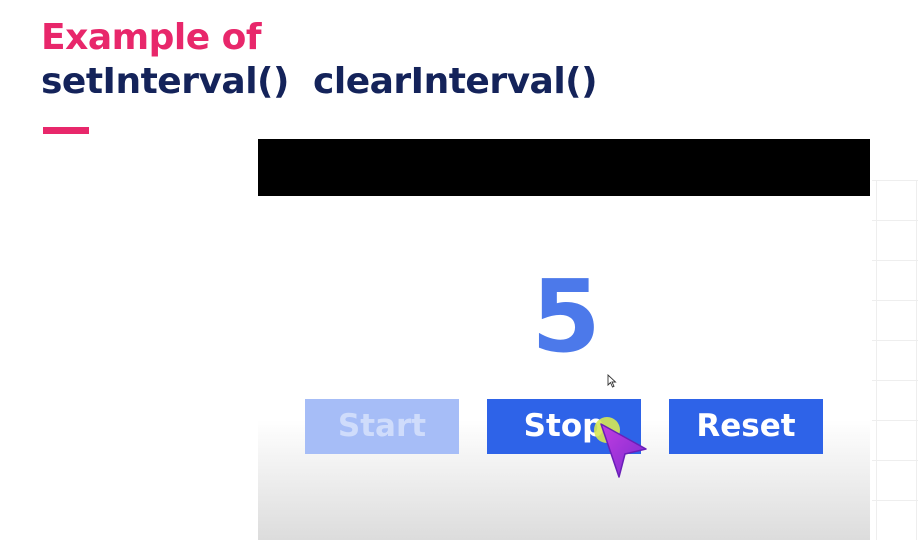  What do you see at coordinates (66, 130) in the screenshot?
I see `title-underline` at bounding box center [66, 130].